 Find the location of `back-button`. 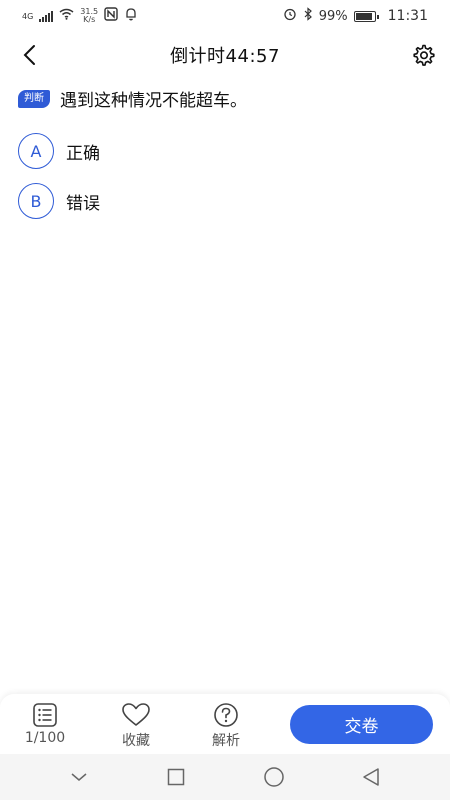

back-button is located at coordinates (29, 55).